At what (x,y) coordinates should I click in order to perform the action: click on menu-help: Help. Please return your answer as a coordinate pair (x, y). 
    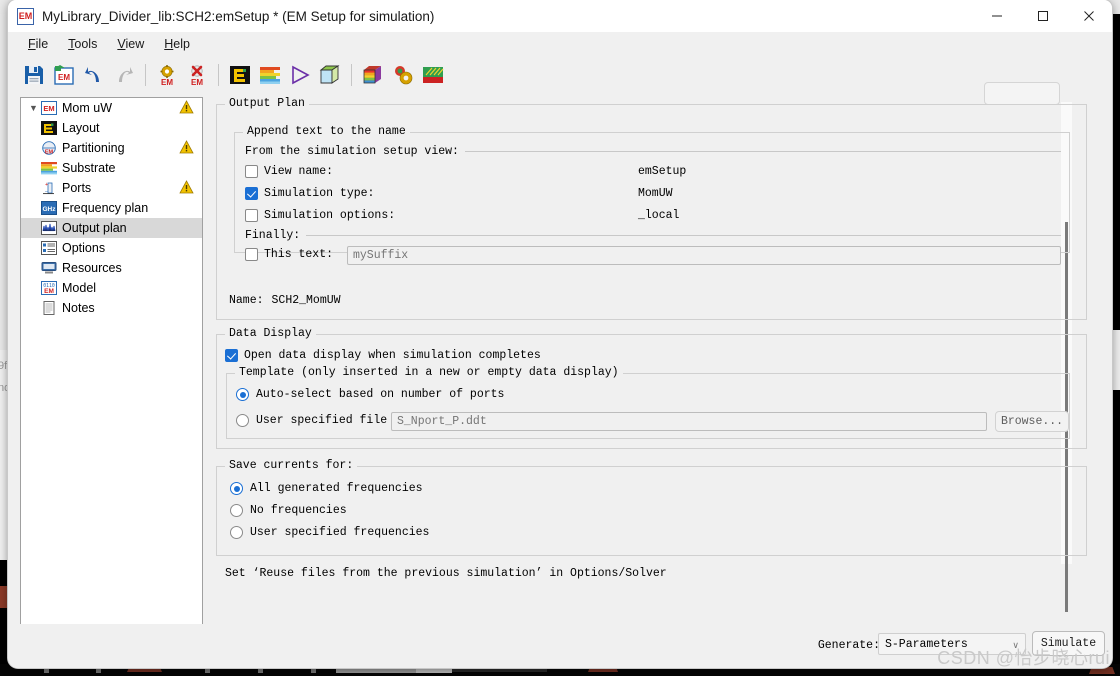
    Looking at the image, I should click on (177, 44).